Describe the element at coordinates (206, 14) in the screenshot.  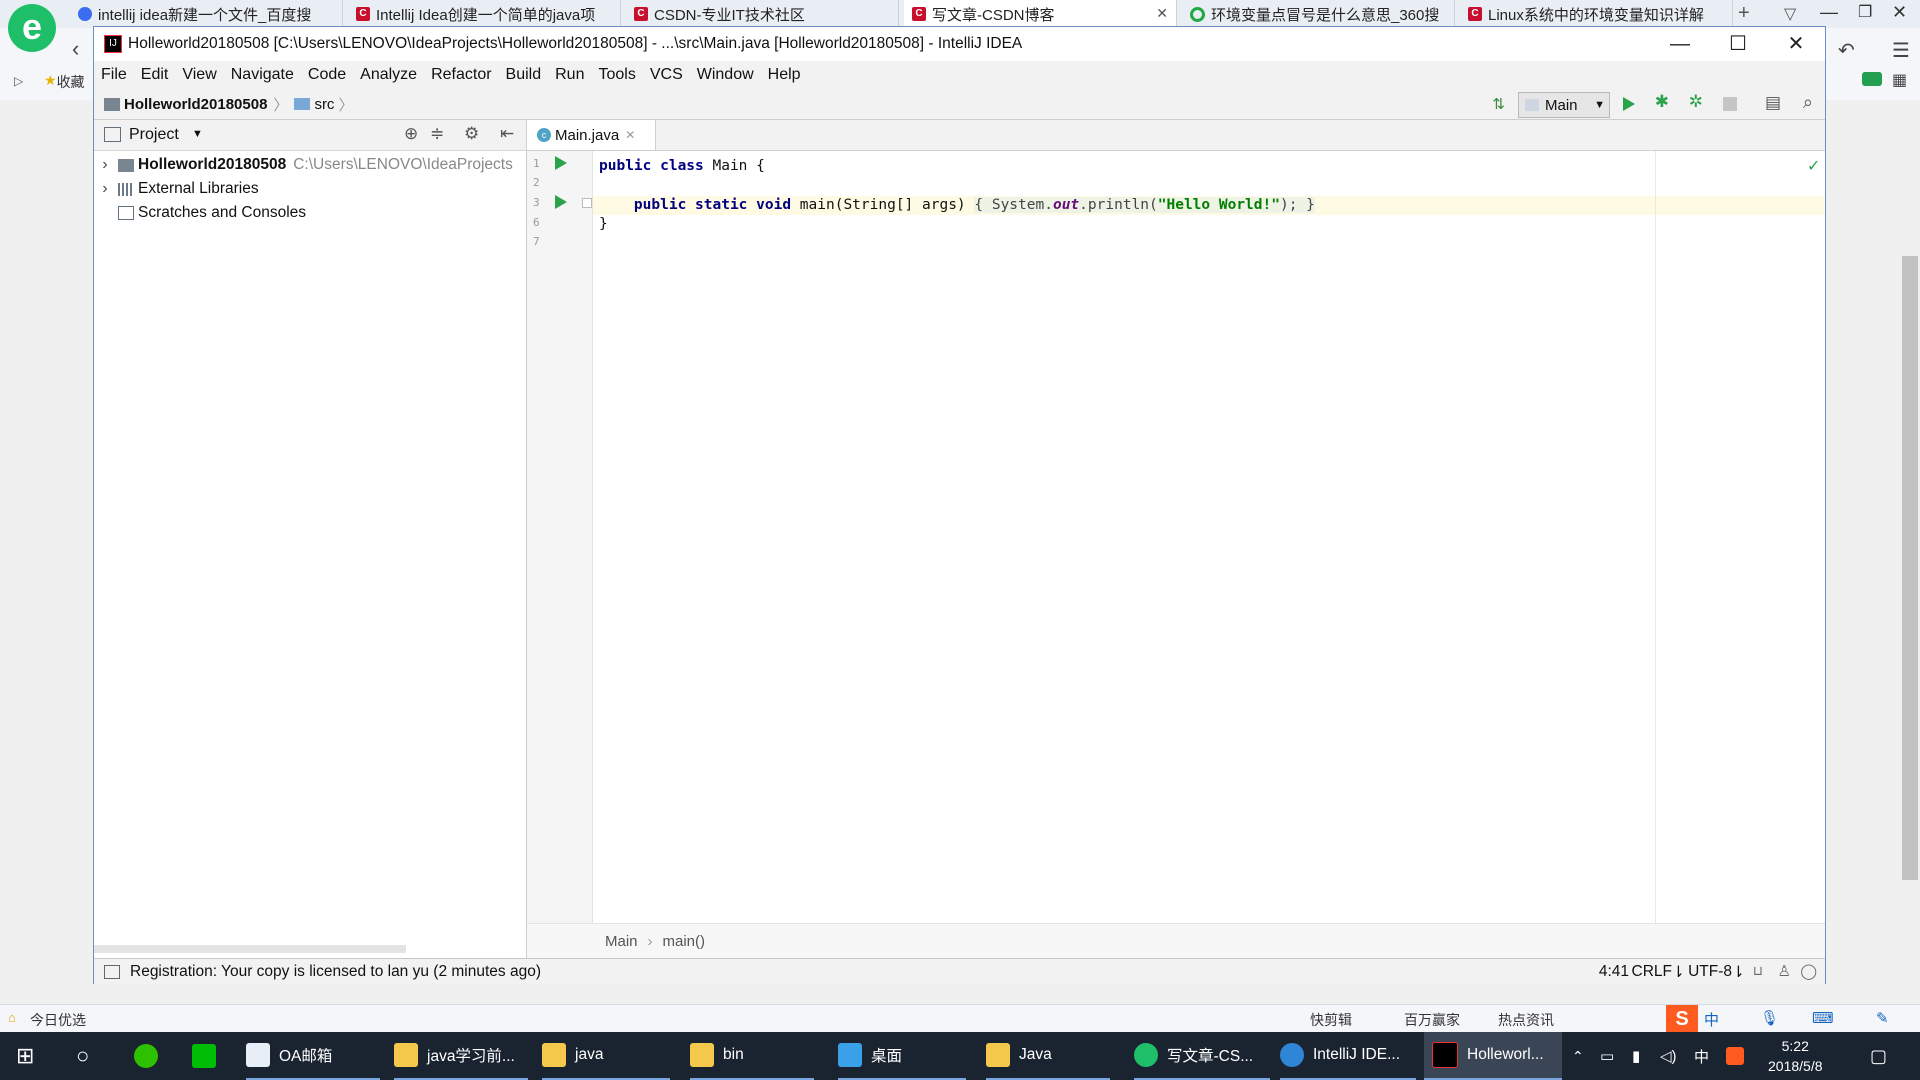
I see `browser-tab: intellij idea新建一个文件_百度搜` at that location.